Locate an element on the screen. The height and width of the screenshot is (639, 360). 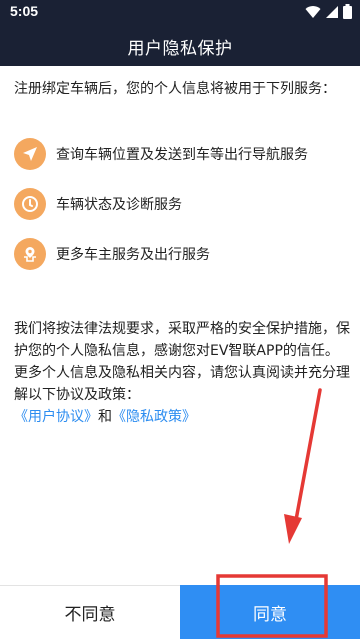
main-content: 注册绑定车辆后，您的个人信息将被用于下列服务： is located at coordinates (182, 89).